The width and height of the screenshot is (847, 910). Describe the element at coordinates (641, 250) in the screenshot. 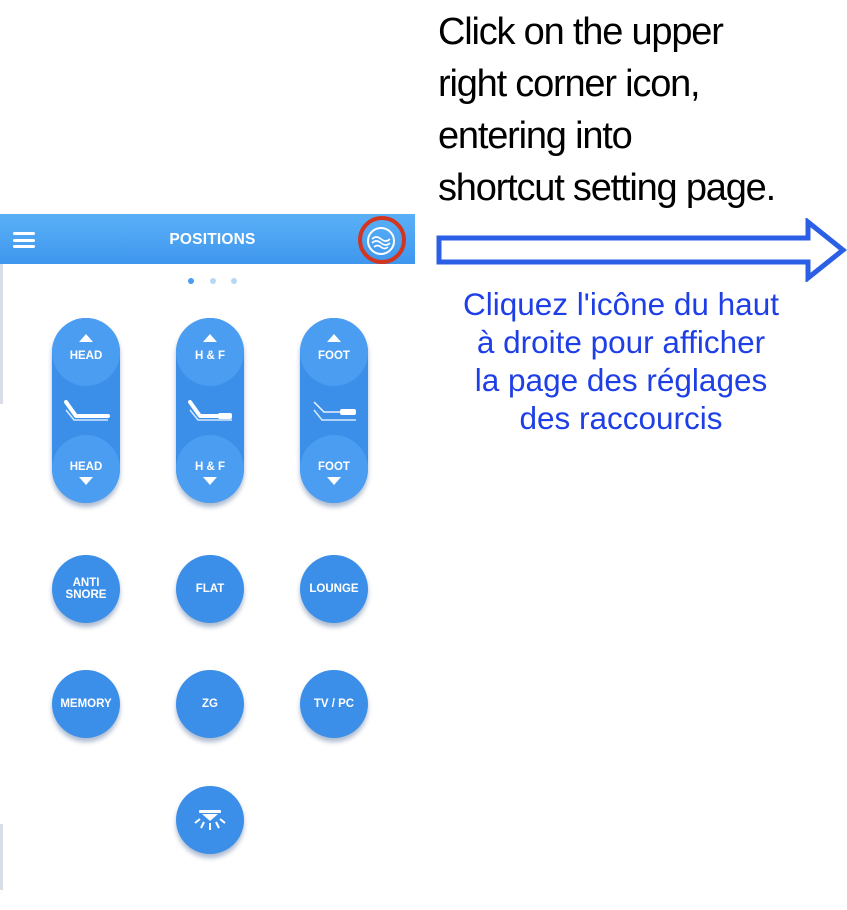

I see `right-arrow-icon` at that location.